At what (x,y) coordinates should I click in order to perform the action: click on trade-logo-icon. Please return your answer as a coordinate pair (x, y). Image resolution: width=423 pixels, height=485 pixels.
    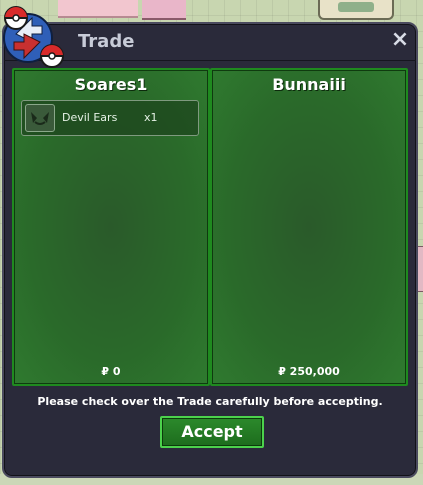
    Looking at the image, I should click on (33, 37).